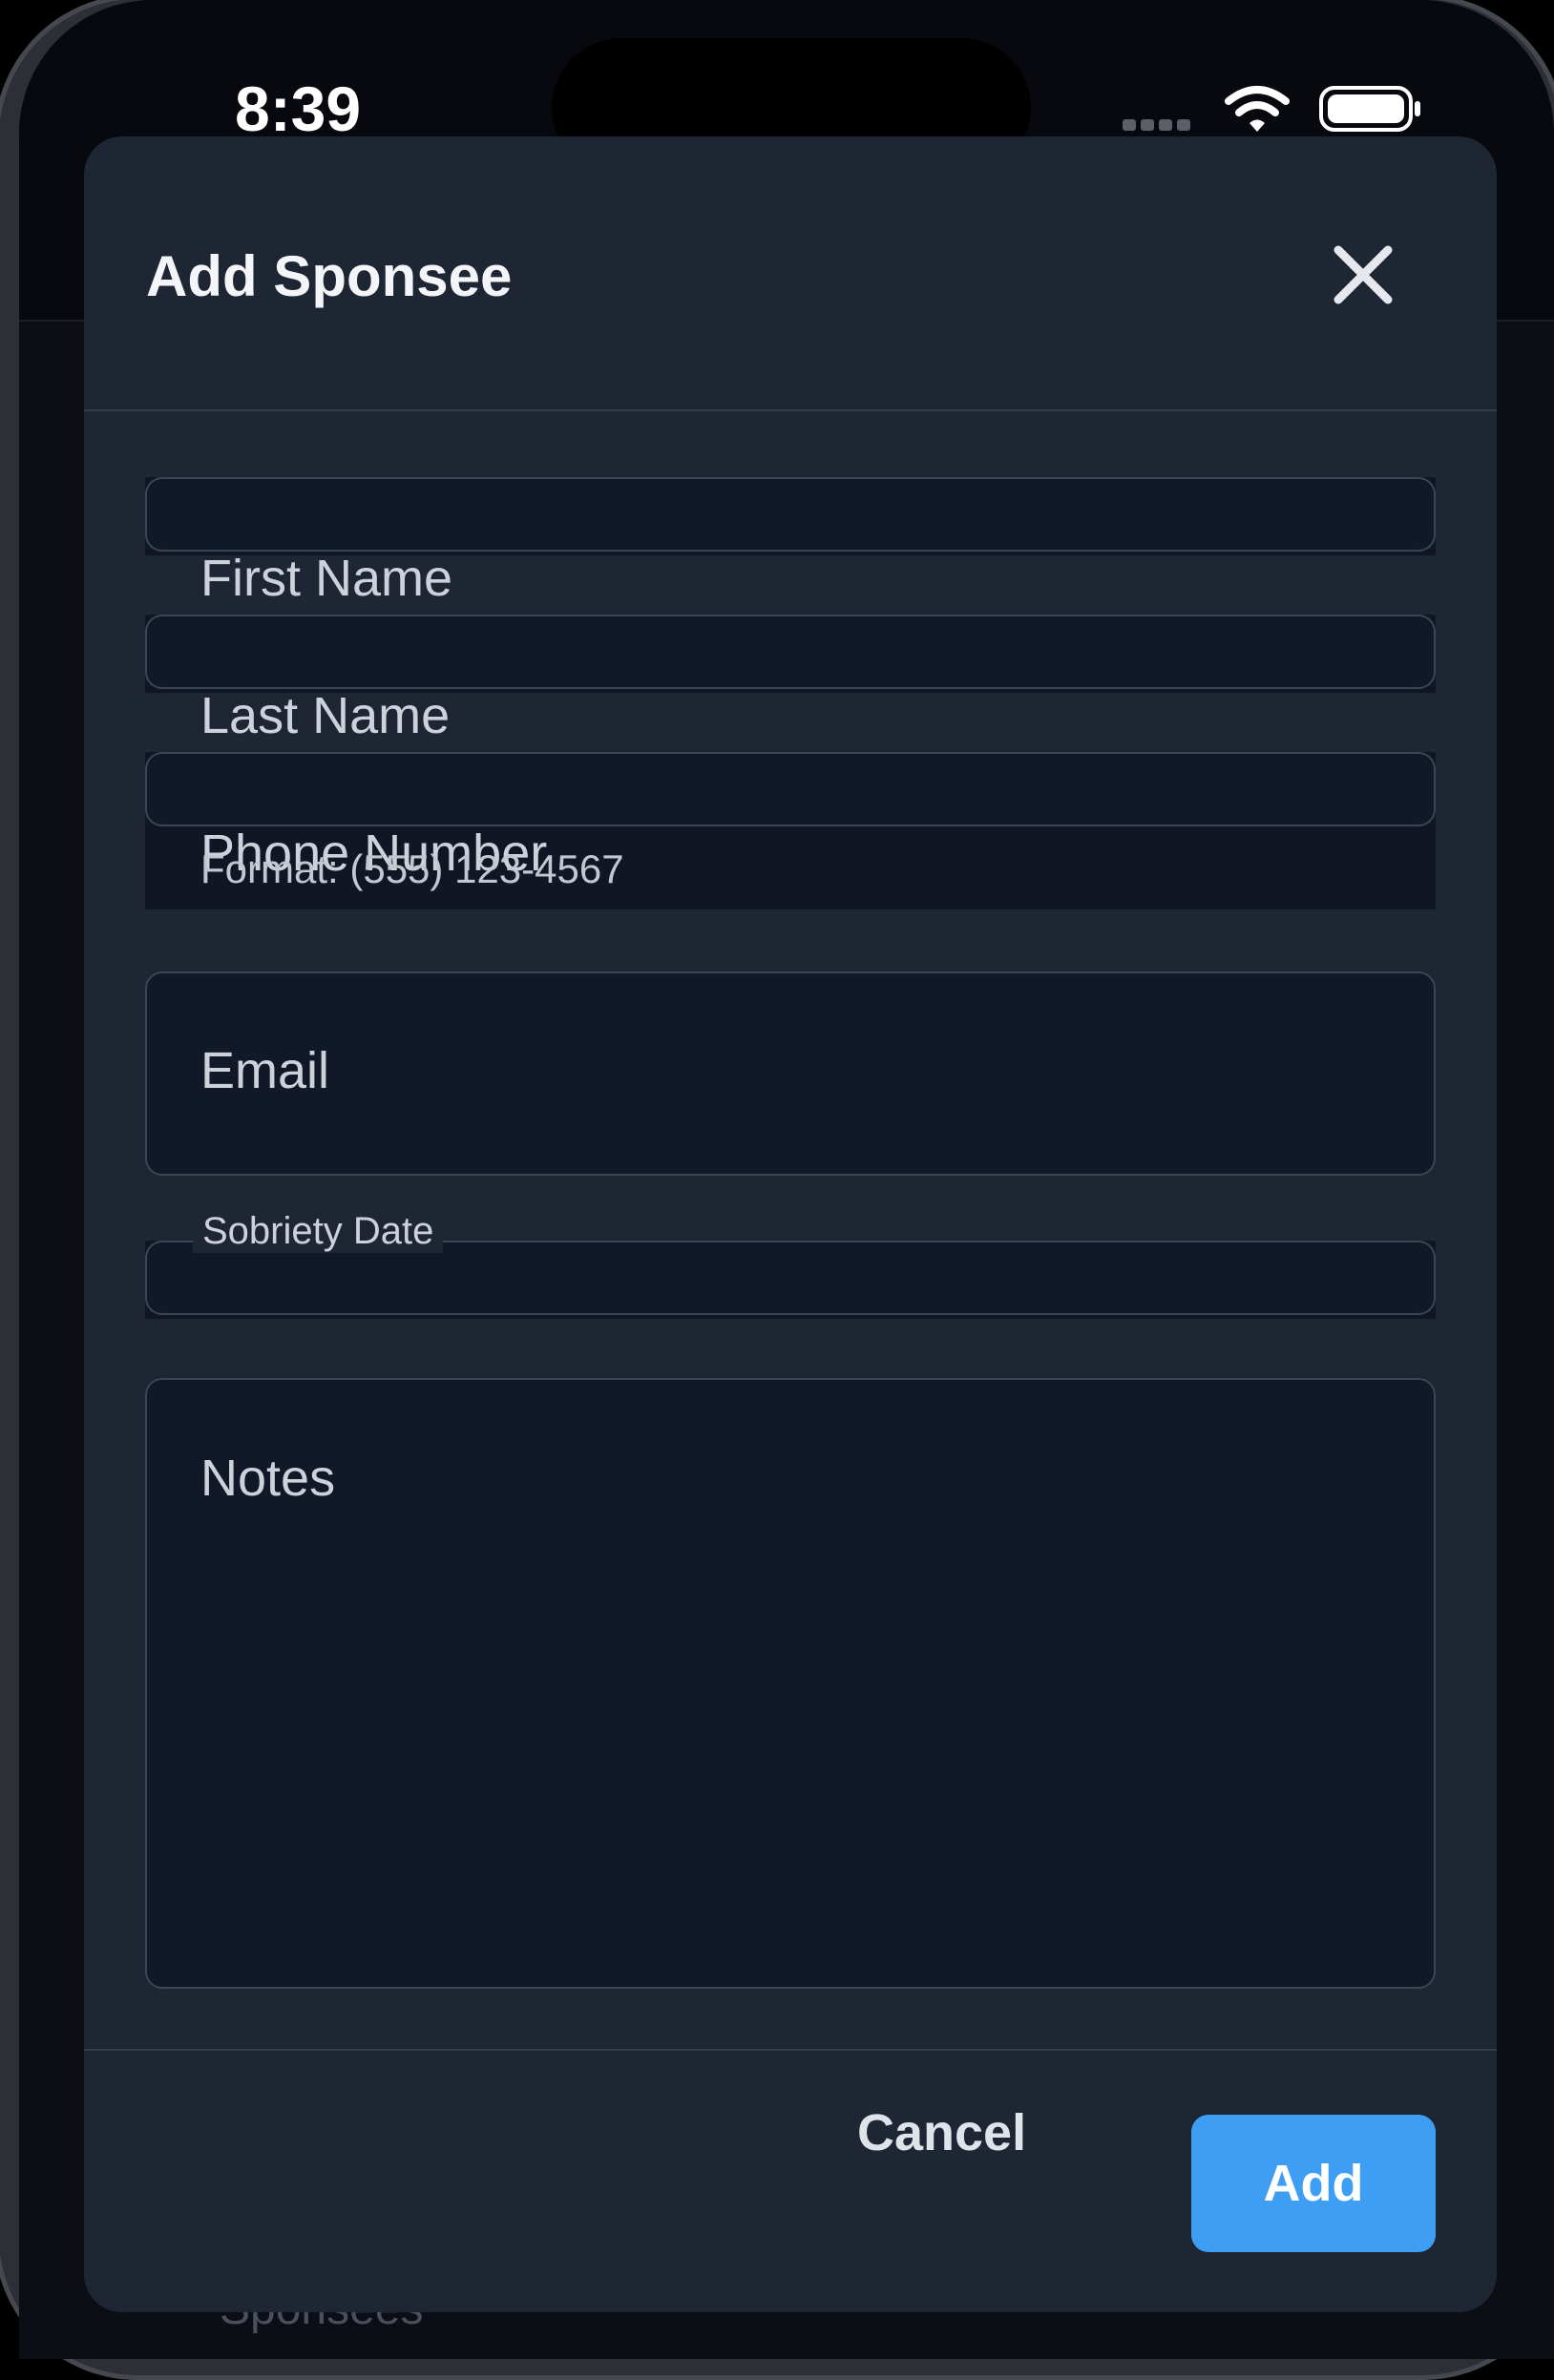 This screenshot has height=2380, width=1554. What do you see at coordinates (1370, 109) in the screenshot?
I see `battery-icon` at bounding box center [1370, 109].